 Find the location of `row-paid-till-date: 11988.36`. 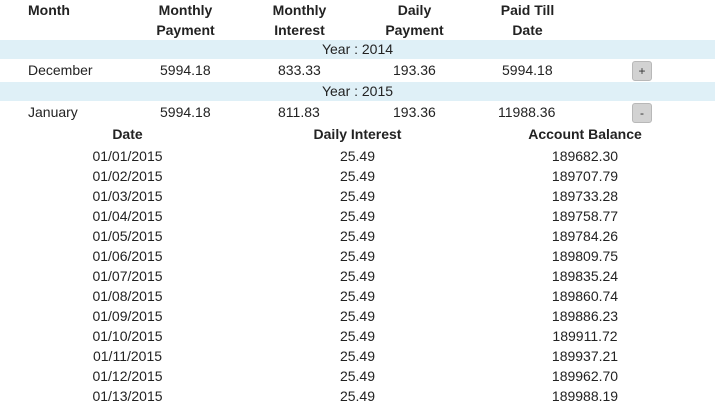

row-paid-till-date: 11988.36 is located at coordinates (527, 112).